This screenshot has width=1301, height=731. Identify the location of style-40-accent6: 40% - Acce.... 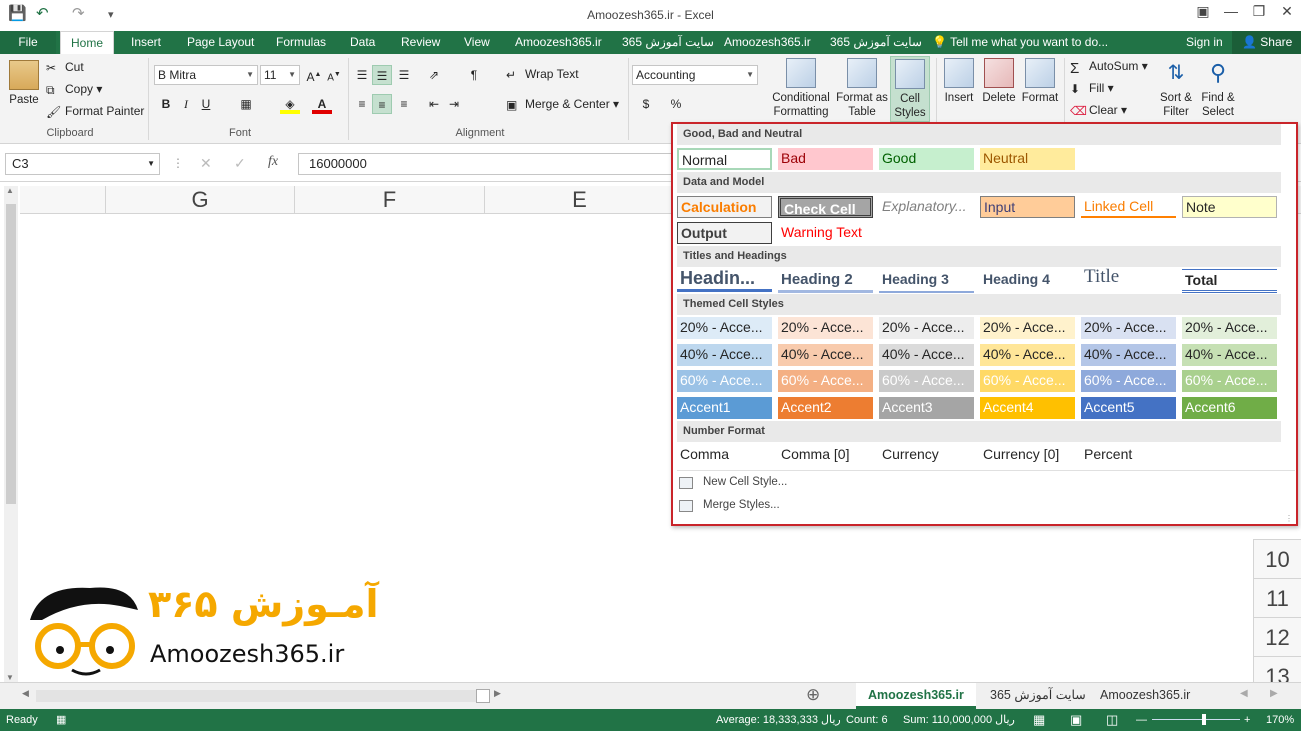
(1229, 355).